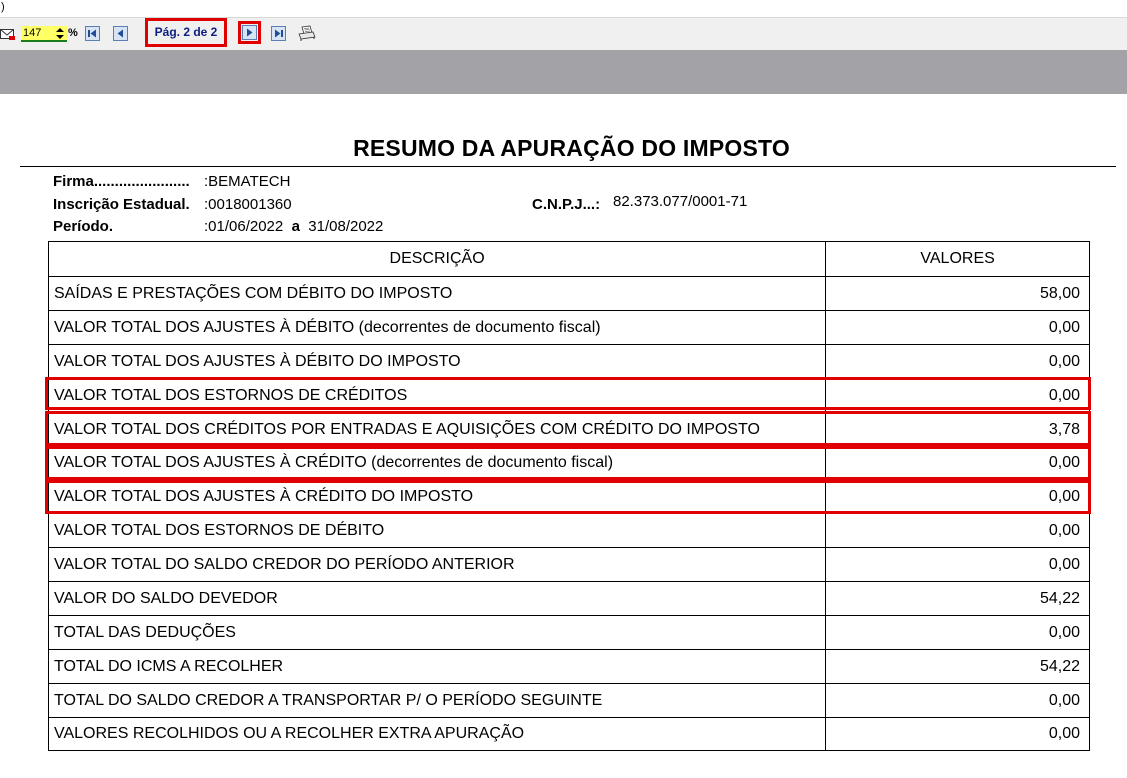 The width and height of the screenshot is (1127, 778). What do you see at coordinates (83, 226) in the screenshot?
I see `periodo-label: Período.` at bounding box center [83, 226].